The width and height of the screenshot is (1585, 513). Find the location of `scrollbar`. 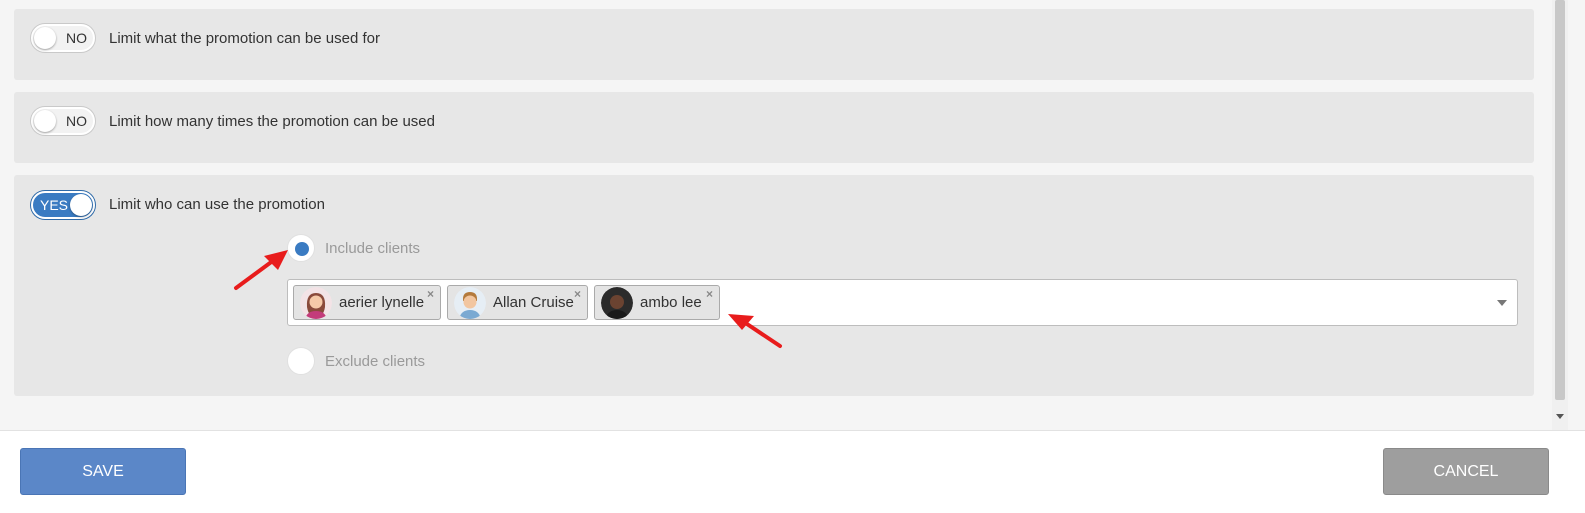

scrollbar is located at coordinates (1560, 215).